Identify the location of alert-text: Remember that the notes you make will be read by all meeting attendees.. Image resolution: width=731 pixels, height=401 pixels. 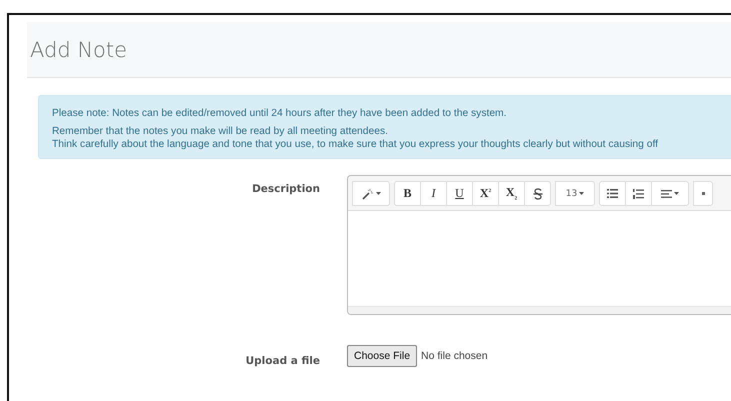
(220, 131).